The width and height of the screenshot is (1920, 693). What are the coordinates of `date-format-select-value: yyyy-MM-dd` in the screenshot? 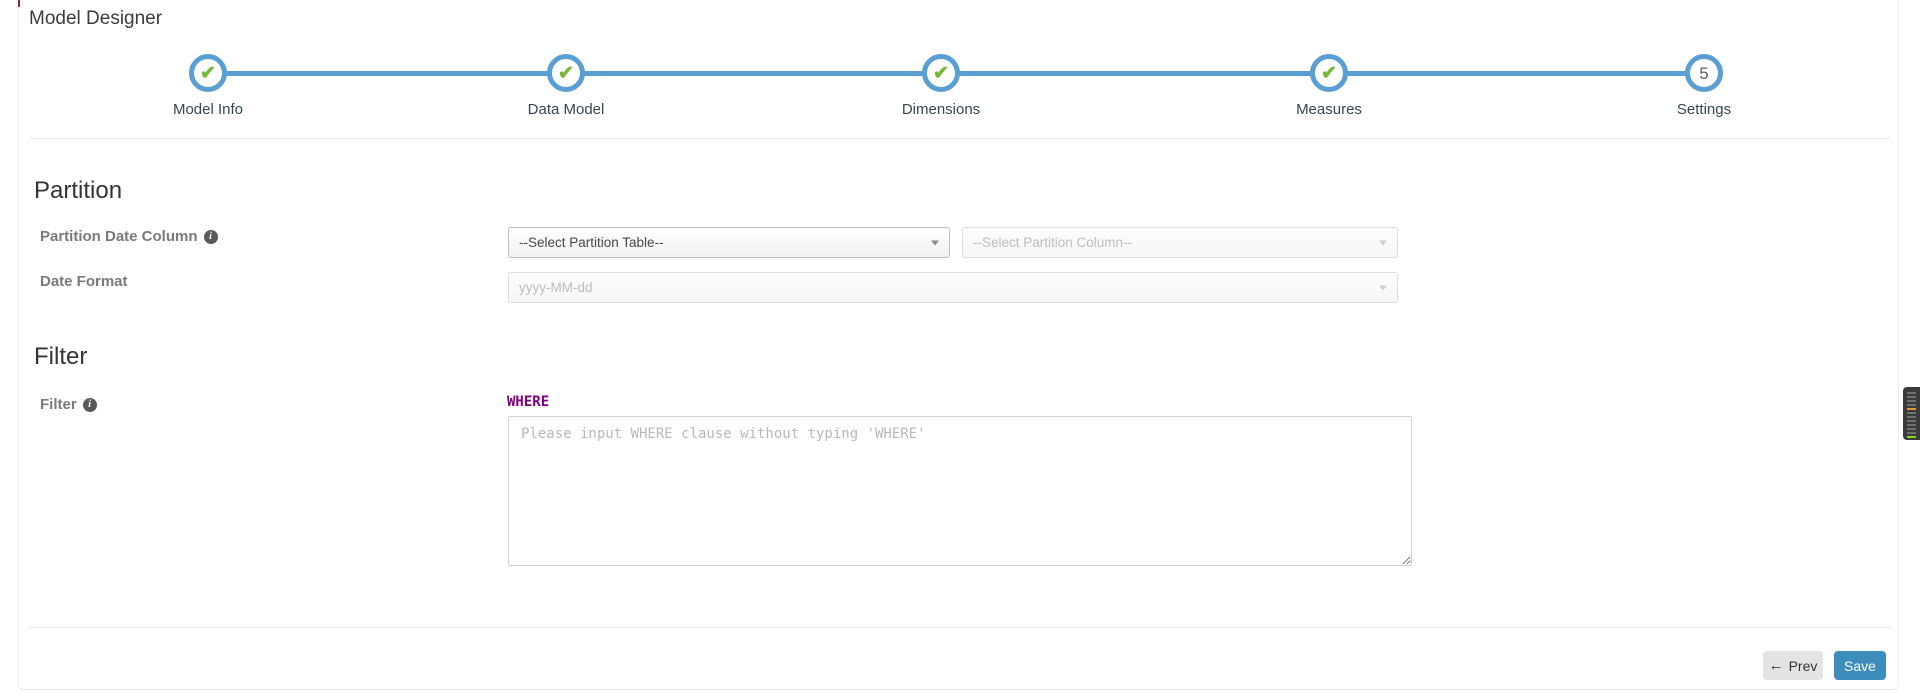 It's located at (556, 287).